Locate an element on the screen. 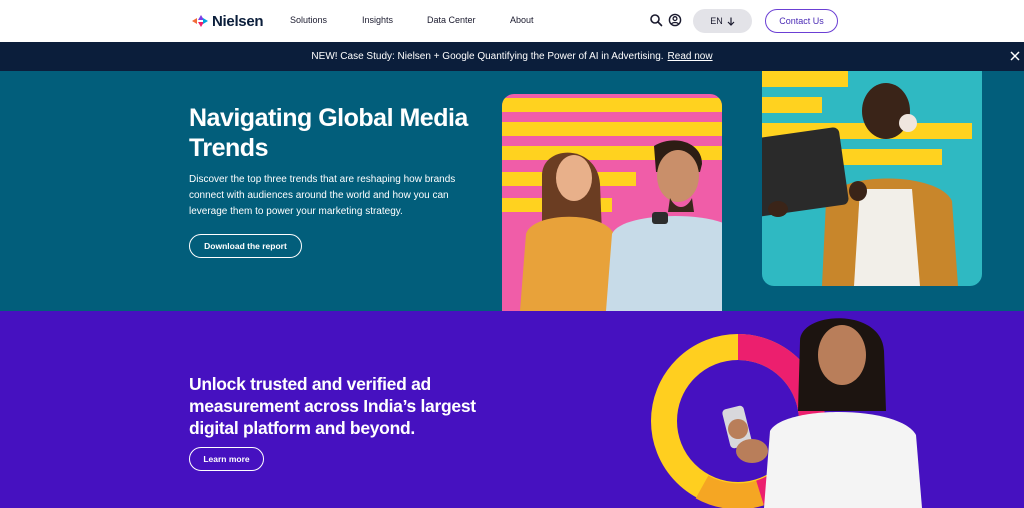 This screenshot has width=1024, height=508. arrow-down-icon is located at coordinates (731, 21).